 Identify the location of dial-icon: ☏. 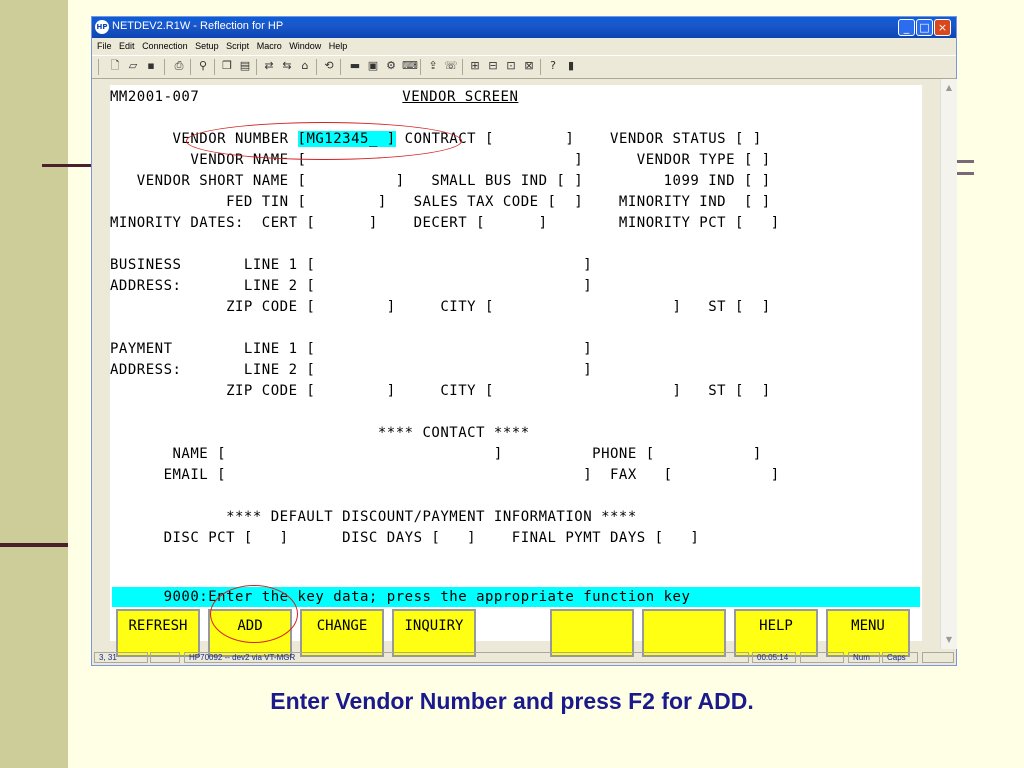
(451, 66).